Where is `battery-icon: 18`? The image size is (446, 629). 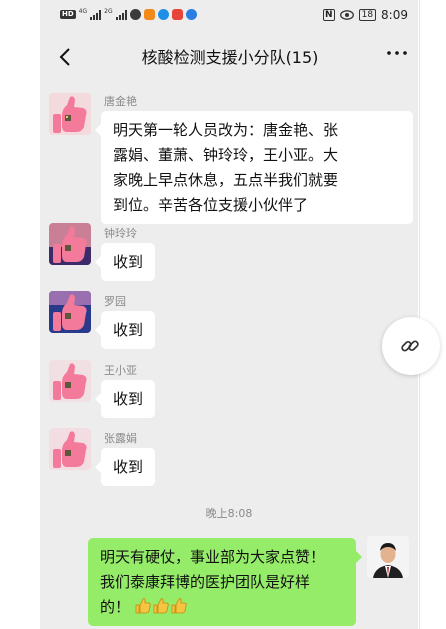 battery-icon: 18 is located at coordinates (367, 15).